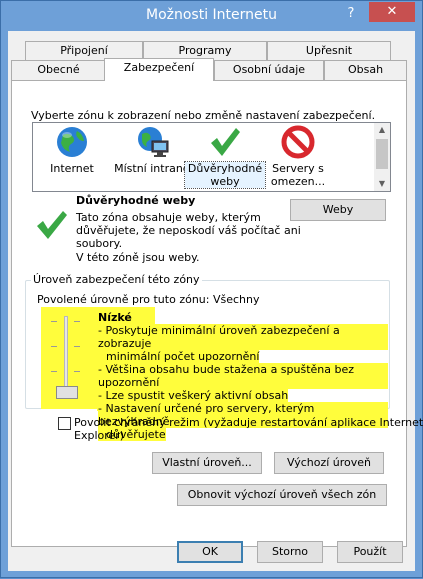 Image resolution: width=423 pixels, height=579 pixels. Describe the element at coordinates (136, 200) in the screenshot. I see `zone-title: Důvěryhodné weby` at that location.